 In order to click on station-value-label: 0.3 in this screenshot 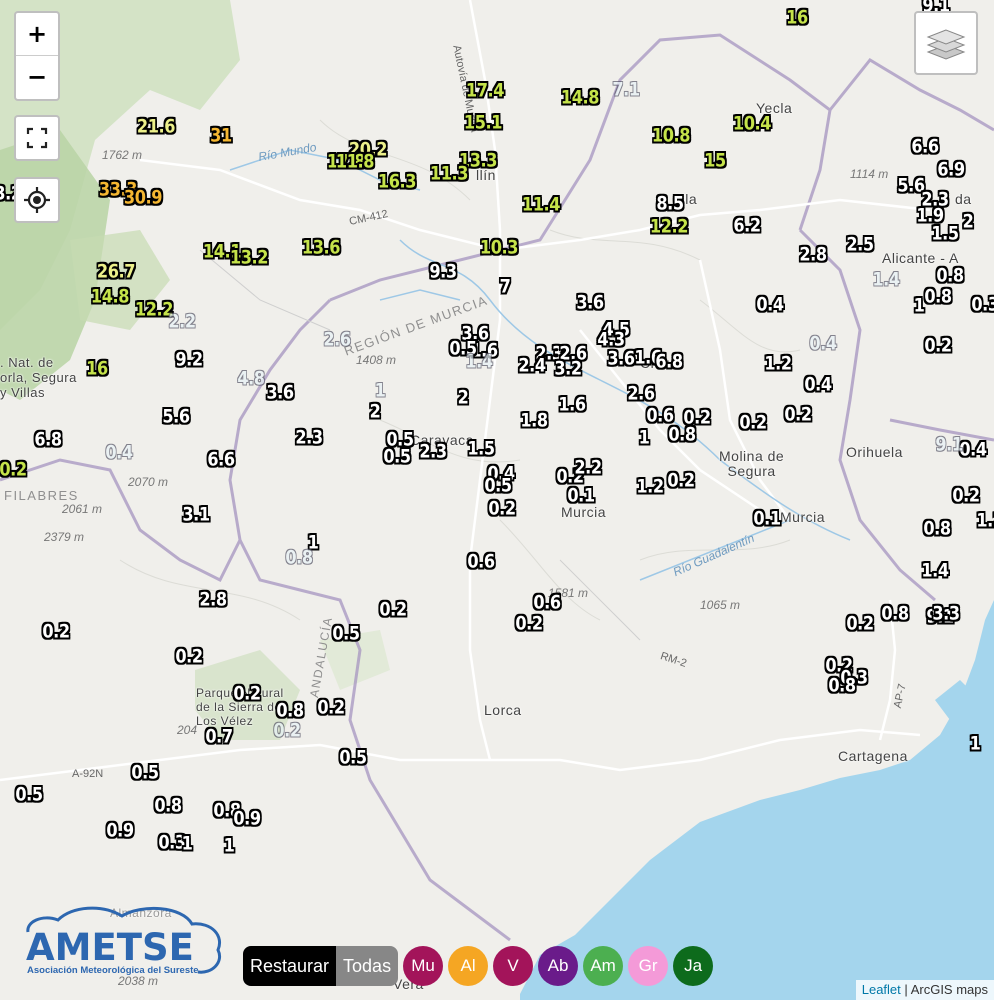, I will do `click(982, 305)`.